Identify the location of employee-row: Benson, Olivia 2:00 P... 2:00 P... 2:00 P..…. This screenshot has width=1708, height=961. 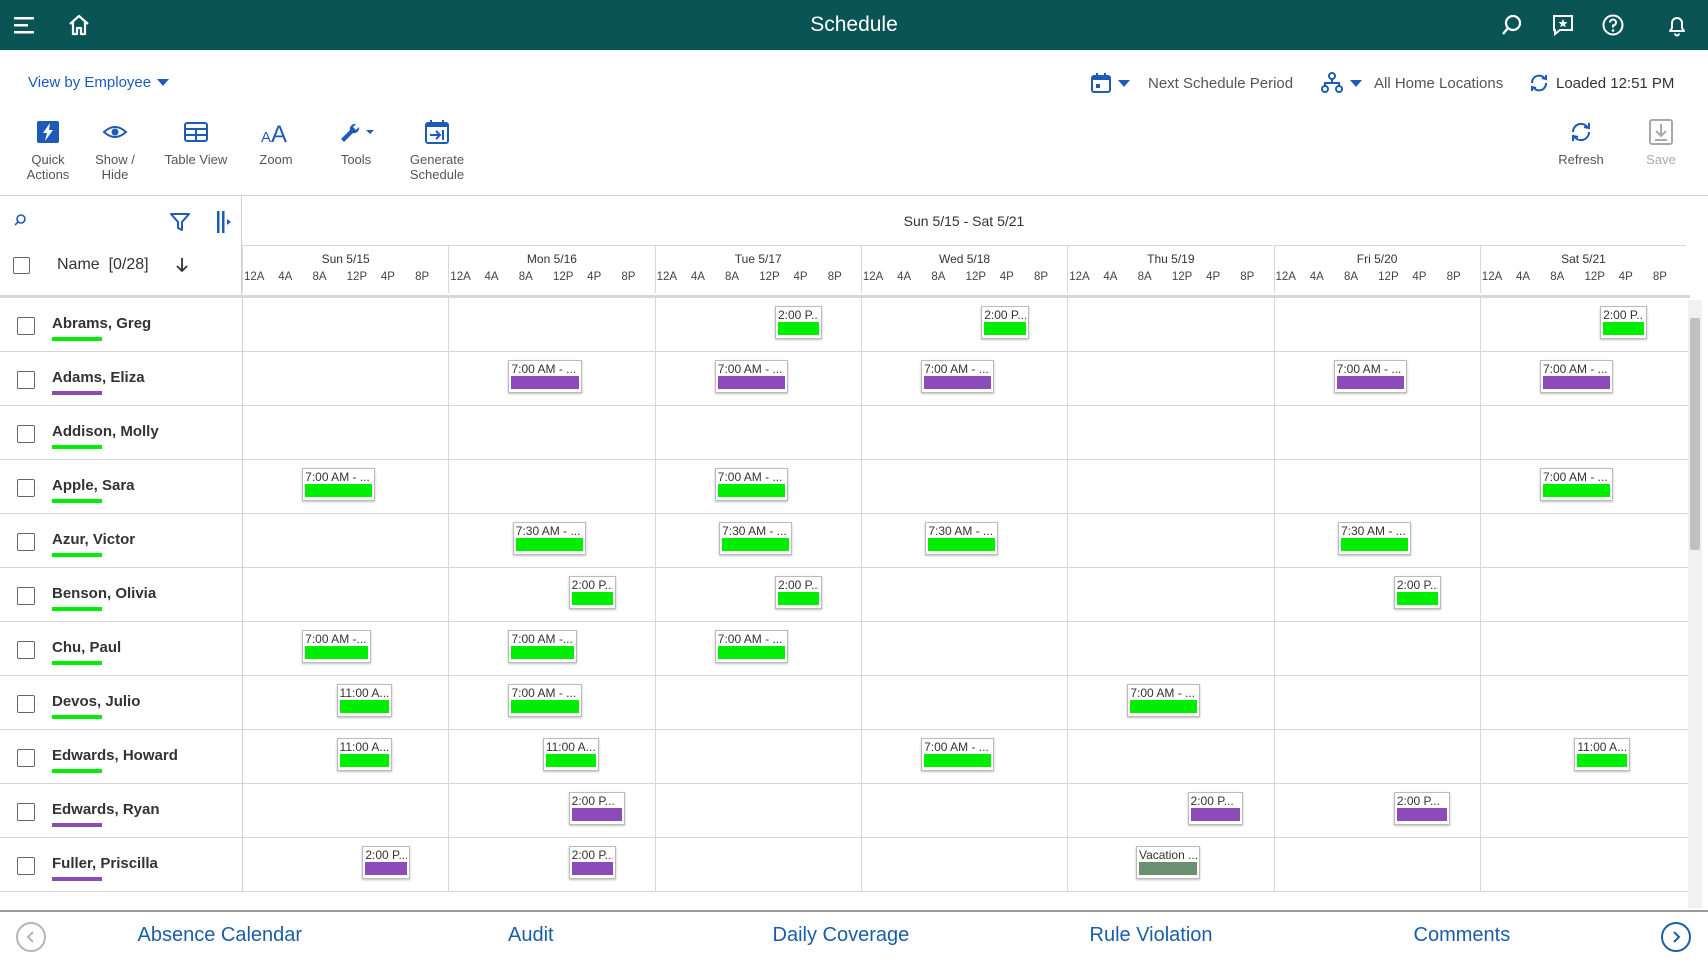
(845, 595).